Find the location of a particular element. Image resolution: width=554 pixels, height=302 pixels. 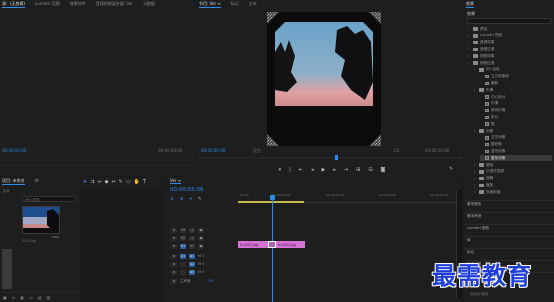

tab-program-3: 文本 is located at coordinates (253, 4).